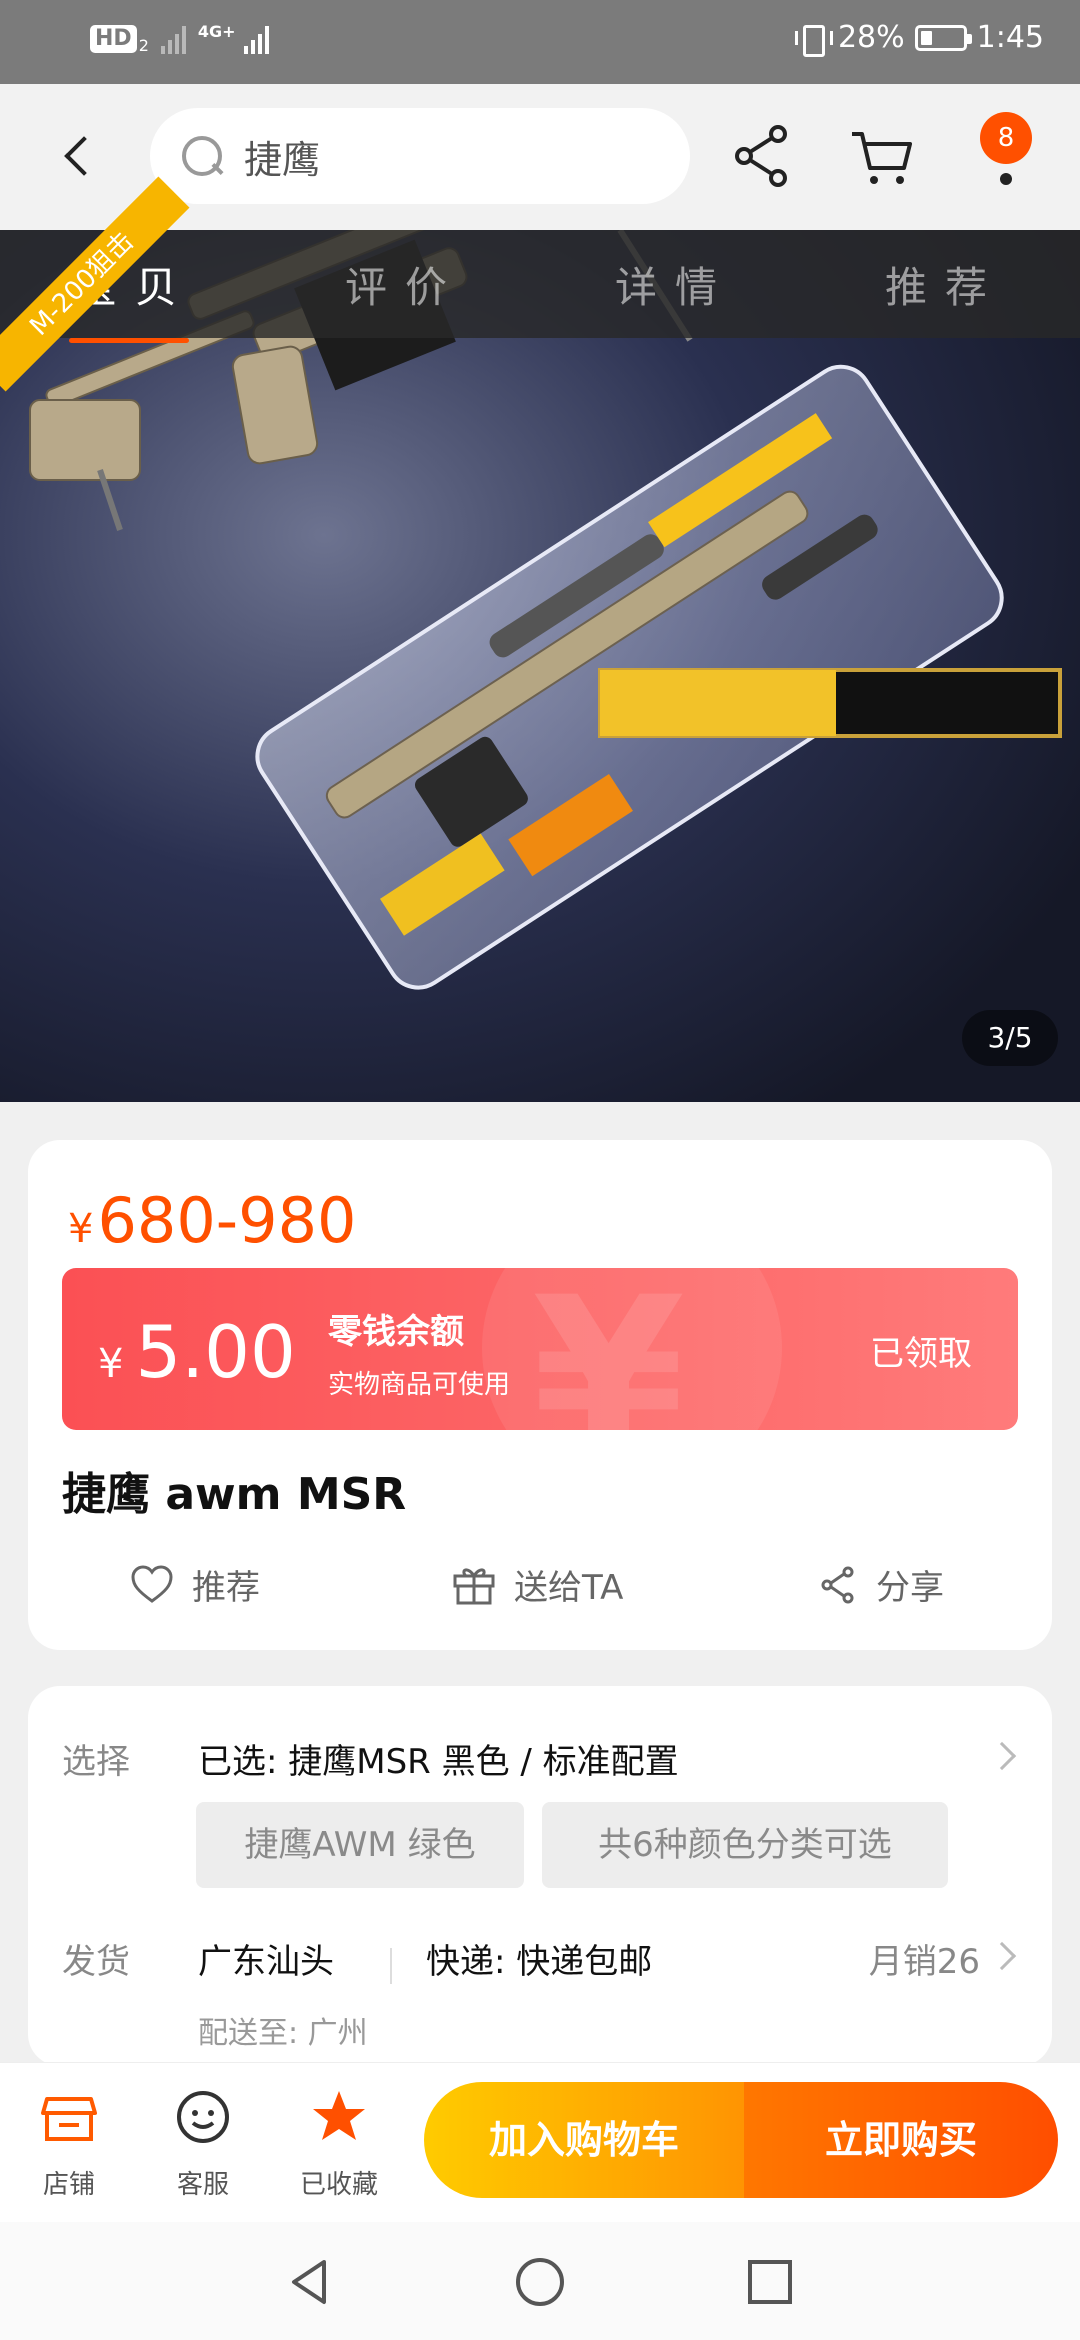 The width and height of the screenshot is (1080, 2340). What do you see at coordinates (96, 1962) in the screenshot?
I see `ship-label: 发货` at bounding box center [96, 1962].